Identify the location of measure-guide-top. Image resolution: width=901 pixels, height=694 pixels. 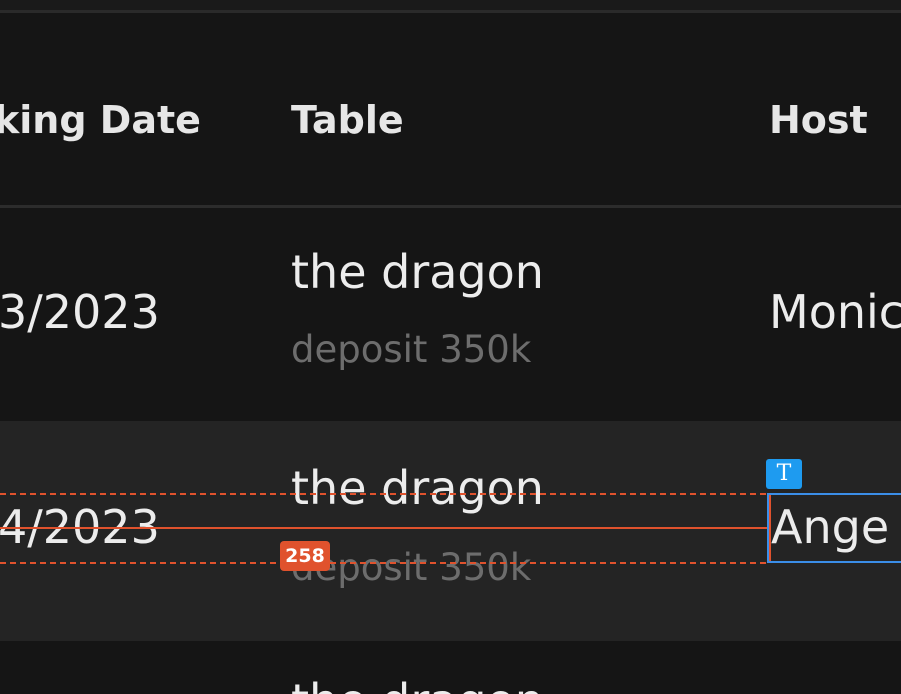
(383, 494).